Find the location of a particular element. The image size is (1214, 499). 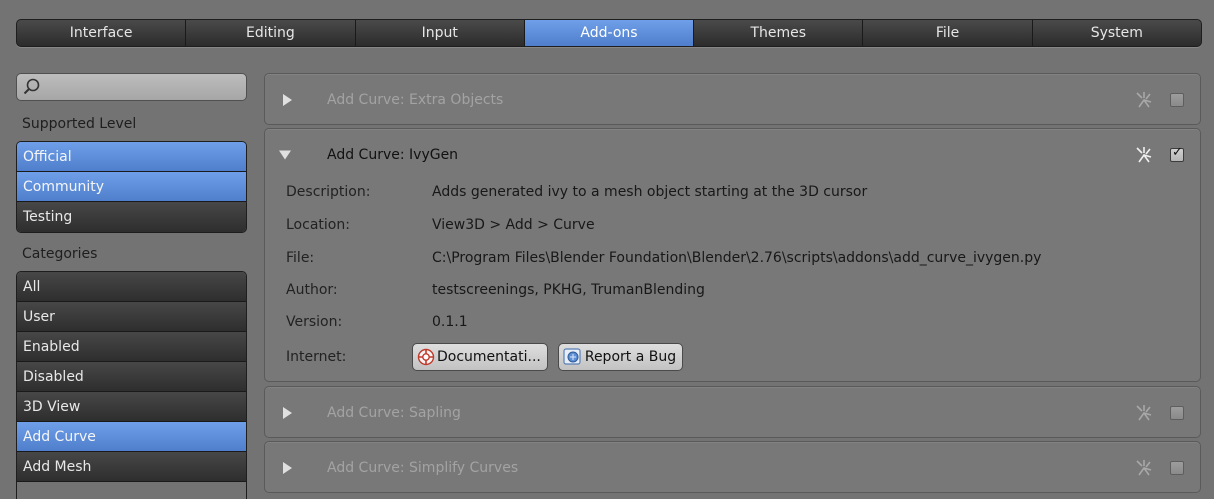

category-user: User is located at coordinates (131, 317).